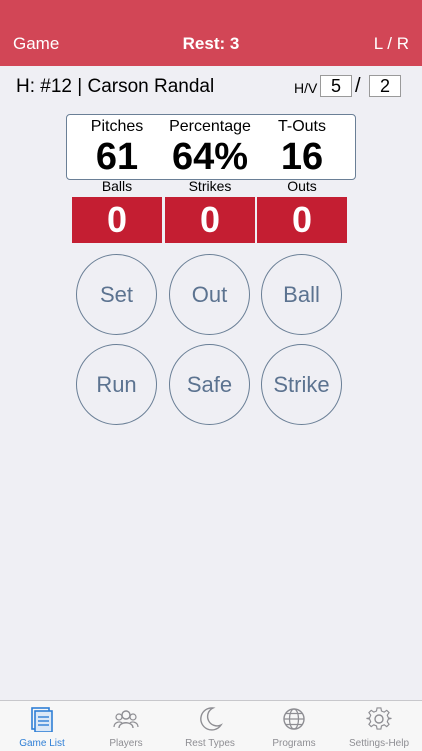 This screenshot has height=751, width=422. Describe the element at coordinates (117, 186) in the screenshot. I see `balls-label: Balls` at that location.